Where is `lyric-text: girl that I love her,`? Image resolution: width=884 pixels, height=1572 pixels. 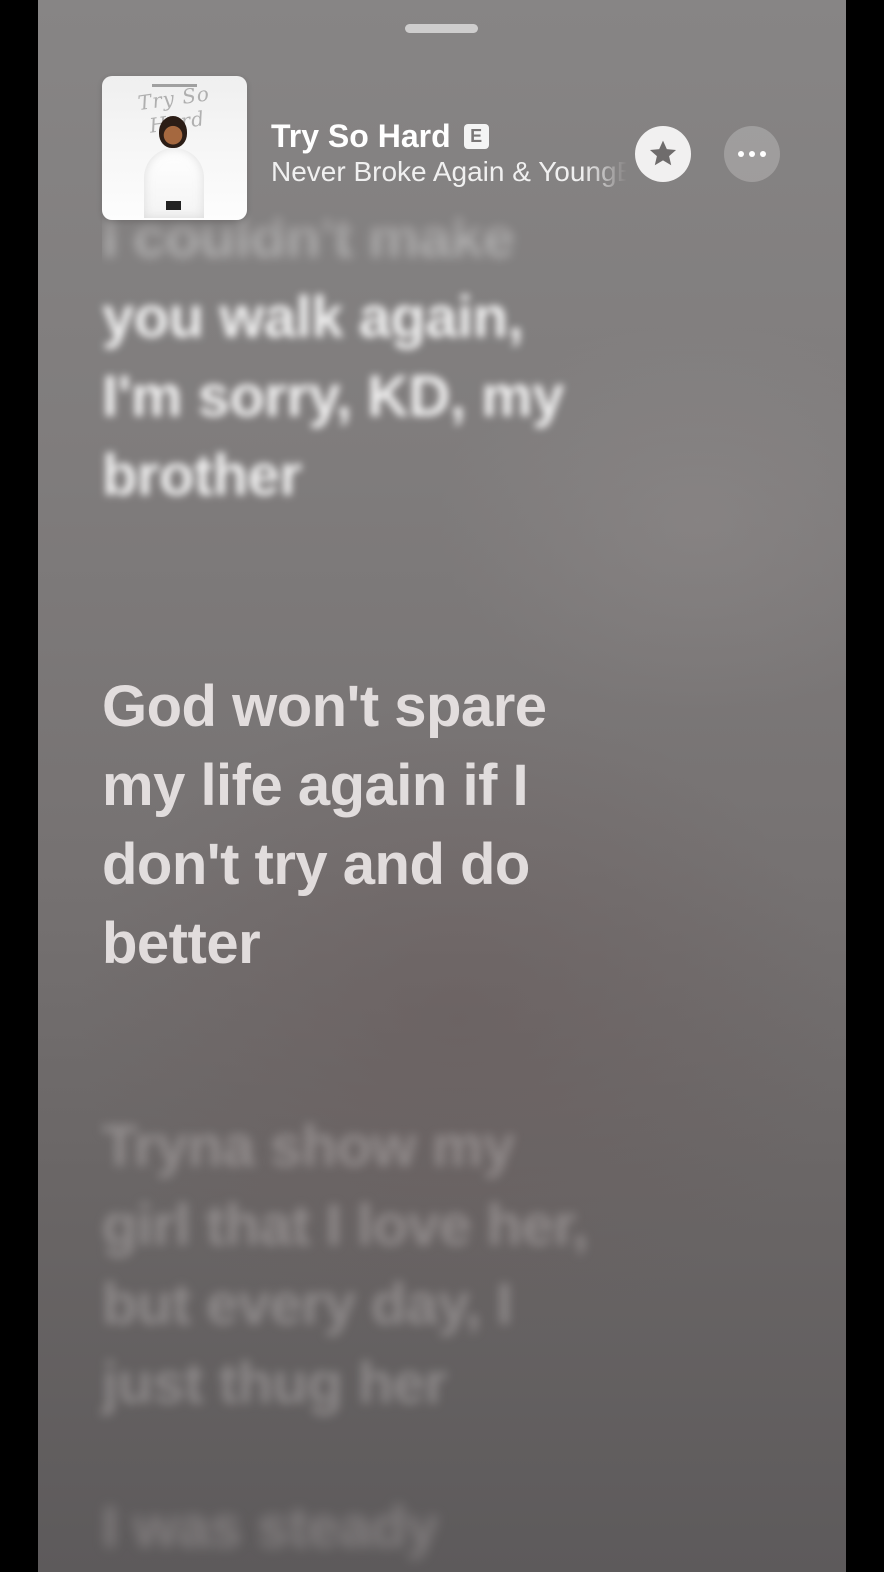
lyric-text: girl that I love her, is located at coordinates (345, 1225).